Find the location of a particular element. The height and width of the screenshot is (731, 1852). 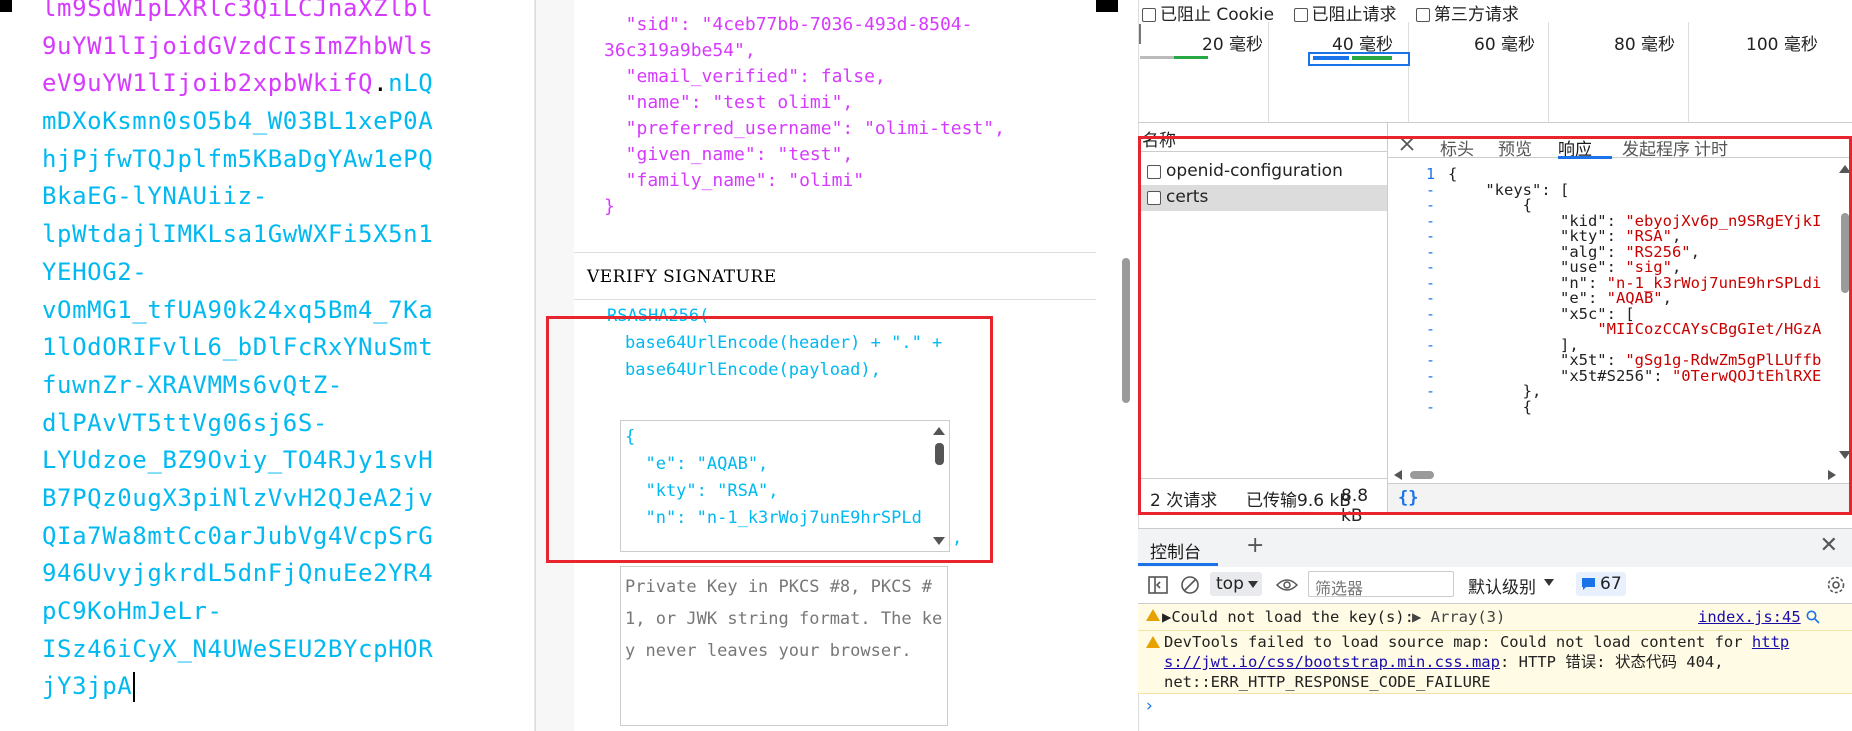

close-drawer-icon: ✕ is located at coordinates (1829, 545).